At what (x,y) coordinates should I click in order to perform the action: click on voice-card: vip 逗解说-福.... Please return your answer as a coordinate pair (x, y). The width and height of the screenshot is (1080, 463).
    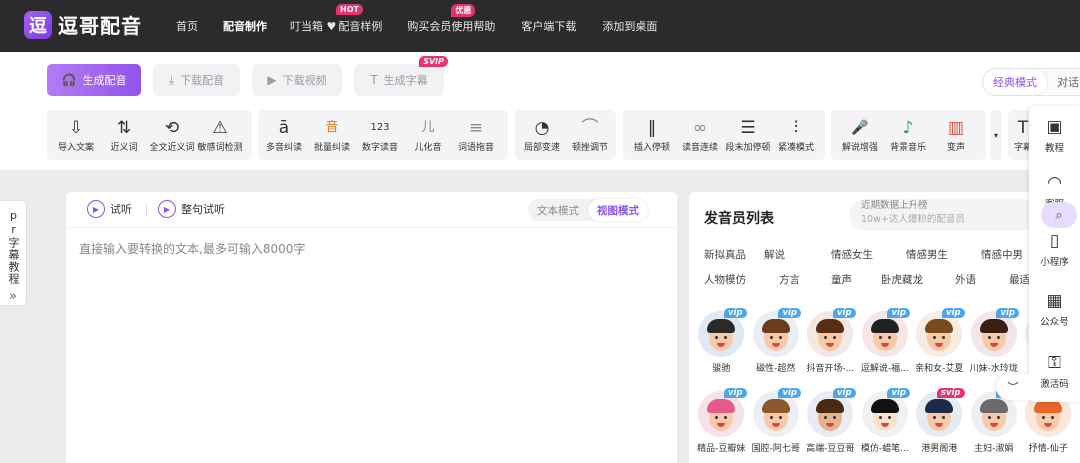
    Looking at the image, I should click on (885, 347).